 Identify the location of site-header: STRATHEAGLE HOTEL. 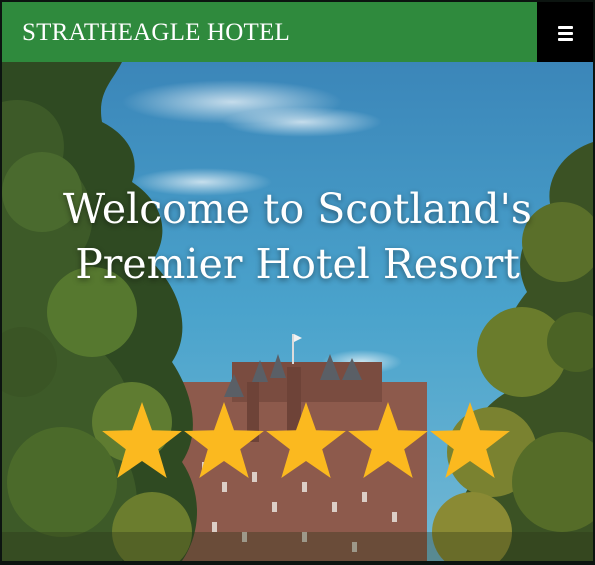
(297, 32).